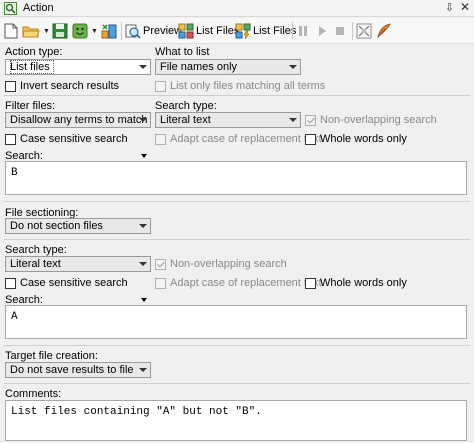 This screenshot has width=474, height=443. Describe the element at coordinates (237, 8) in the screenshot. I see `title-bar: Action ⇩ ✕` at that location.